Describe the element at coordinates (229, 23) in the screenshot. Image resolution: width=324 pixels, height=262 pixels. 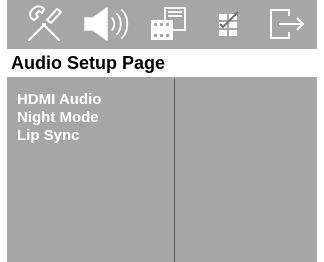
I see `preferences-icon` at that location.